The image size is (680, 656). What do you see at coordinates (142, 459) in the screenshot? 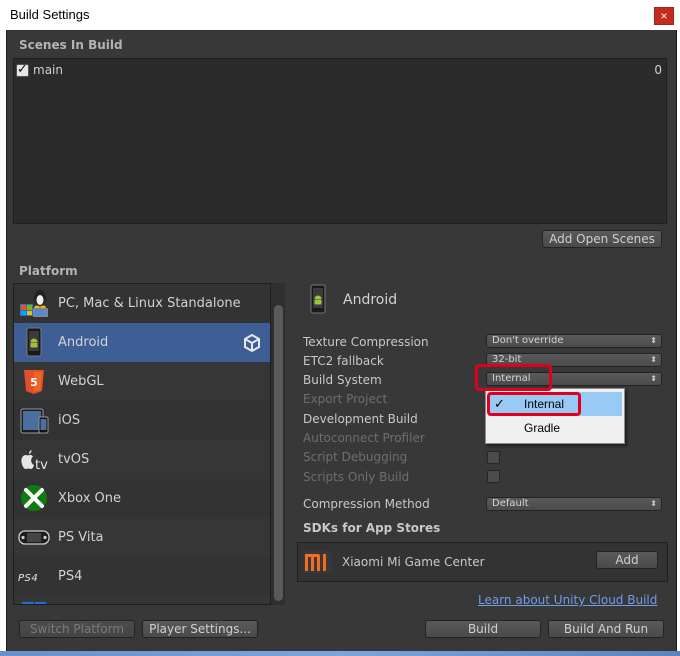
I see `platform-item-tvos: tv tvOS` at bounding box center [142, 459].